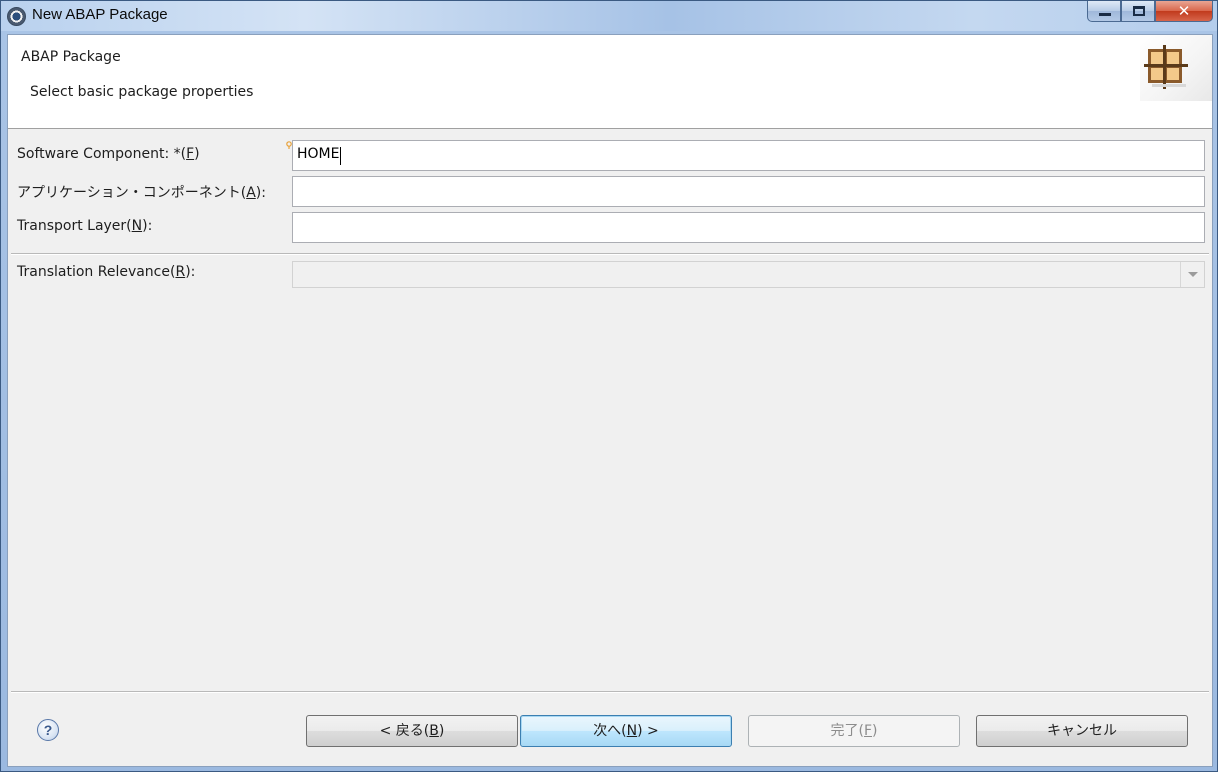  I want to click on next-button: 次へ(N) >, so click(626, 731).